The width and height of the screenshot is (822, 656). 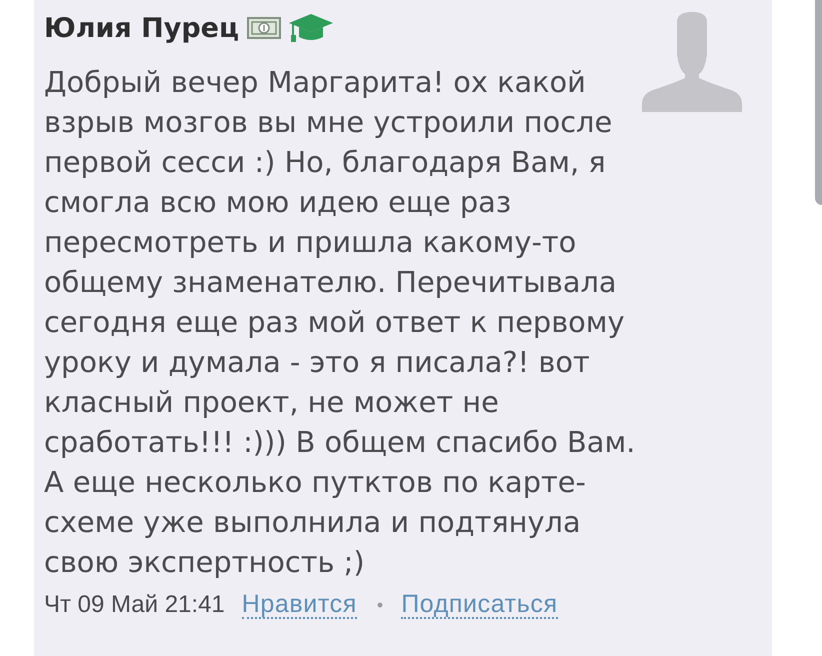 I want to click on like-link: Нравится, so click(x=299, y=605).